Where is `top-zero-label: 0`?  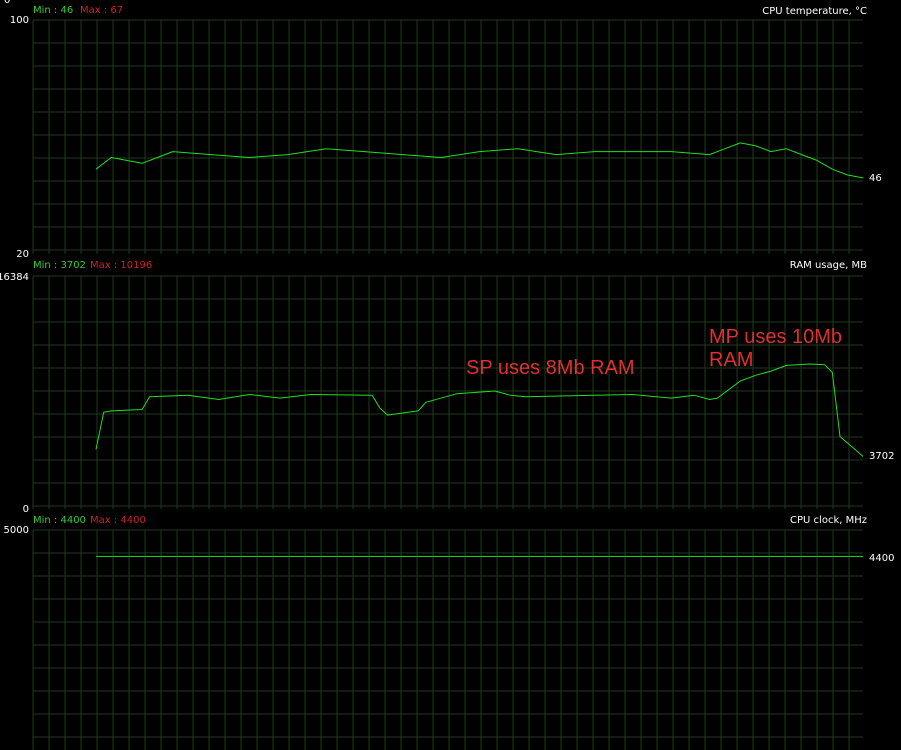
top-zero-label: 0 is located at coordinates (7, 3).